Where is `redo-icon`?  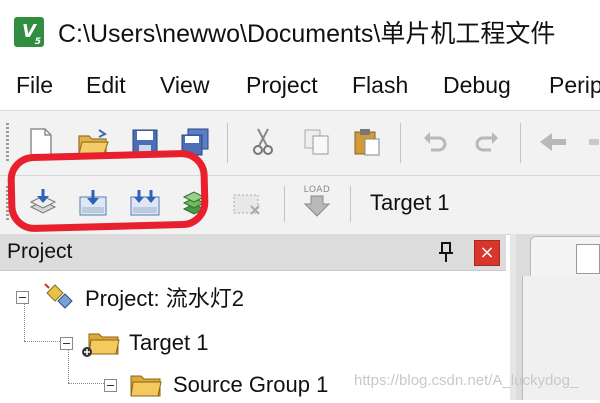 redo-icon is located at coordinates (487, 142).